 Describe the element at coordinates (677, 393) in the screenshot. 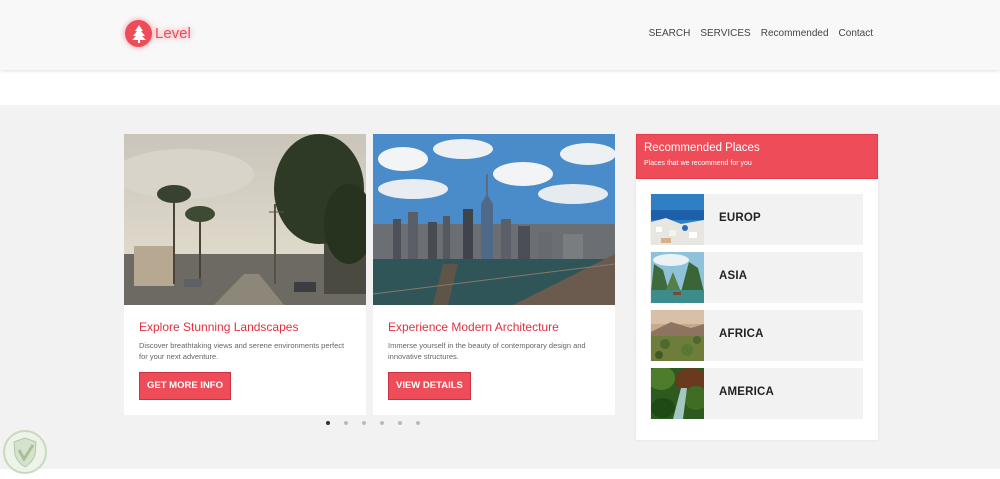

I see `jungle-waterfall-photo` at that location.